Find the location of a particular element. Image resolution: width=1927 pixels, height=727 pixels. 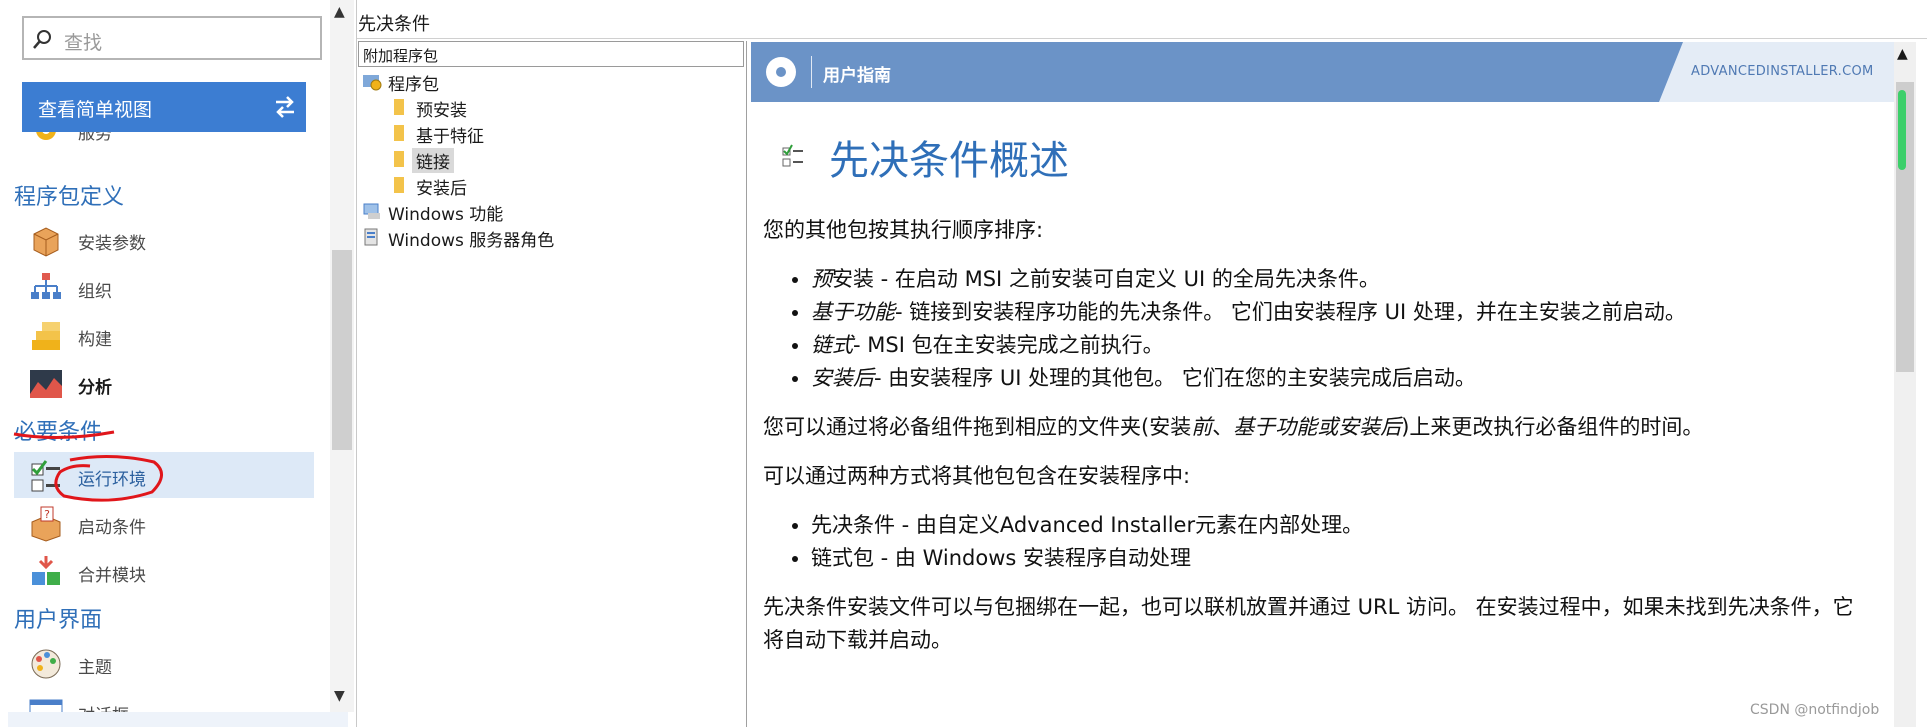

list-item: 预安装 - 在启动 MSI 之前安装可自定义 UI 的全局先决条件。 is located at coordinates (1342, 279).